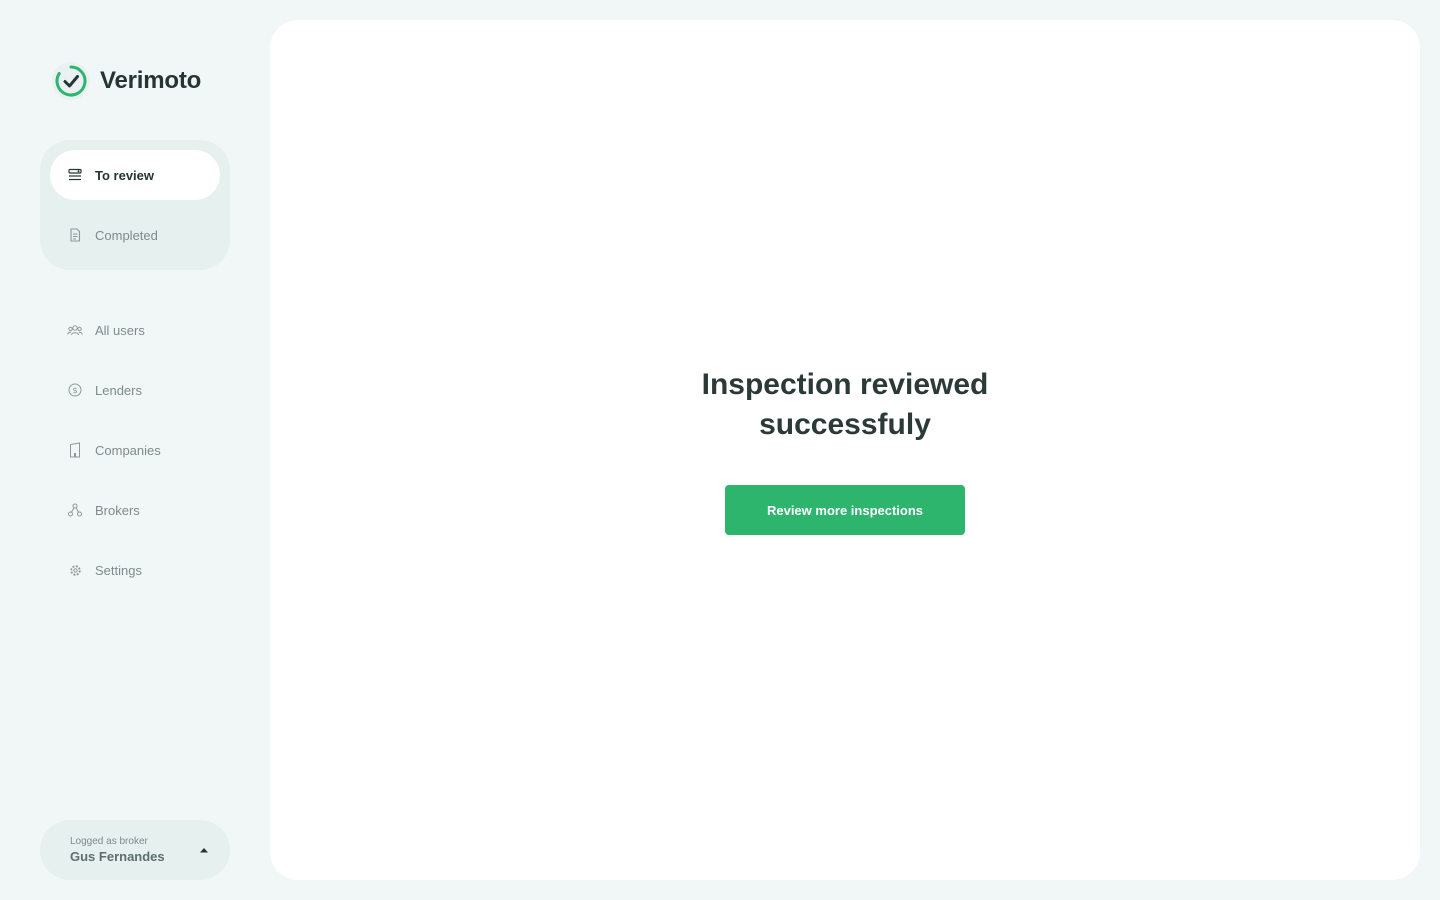 This screenshot has width=1440, height=900. What do you see at coordinates (75, 510) in the screenshot?
I see `network-nodes-icon` at bounding box center [75, 510].